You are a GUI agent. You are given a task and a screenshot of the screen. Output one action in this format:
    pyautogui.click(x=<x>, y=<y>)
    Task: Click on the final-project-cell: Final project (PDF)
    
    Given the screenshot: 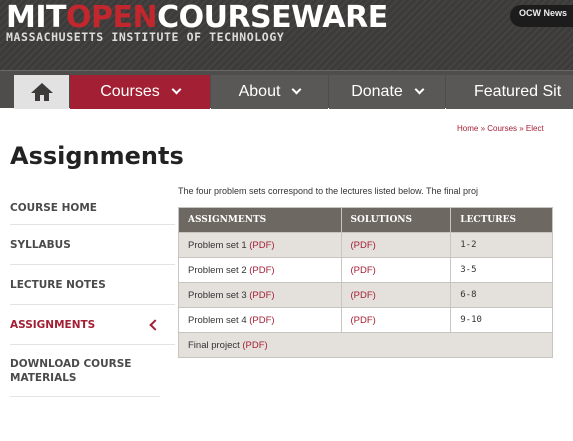 What is the action you would take?
    pyautogui.click(x=365, y=345)
    